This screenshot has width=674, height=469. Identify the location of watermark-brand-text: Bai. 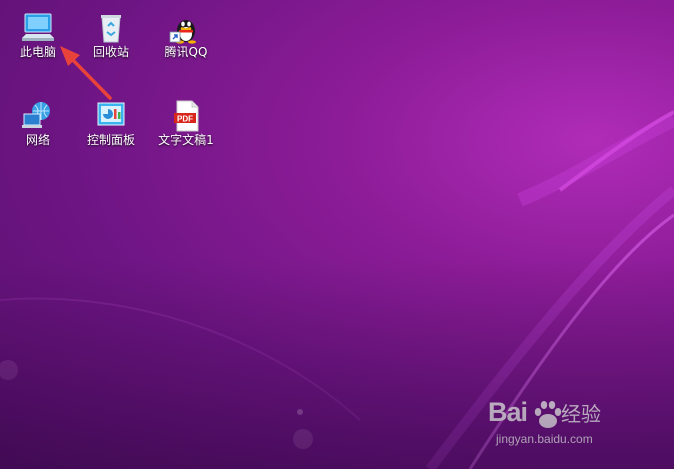
(508, 412).